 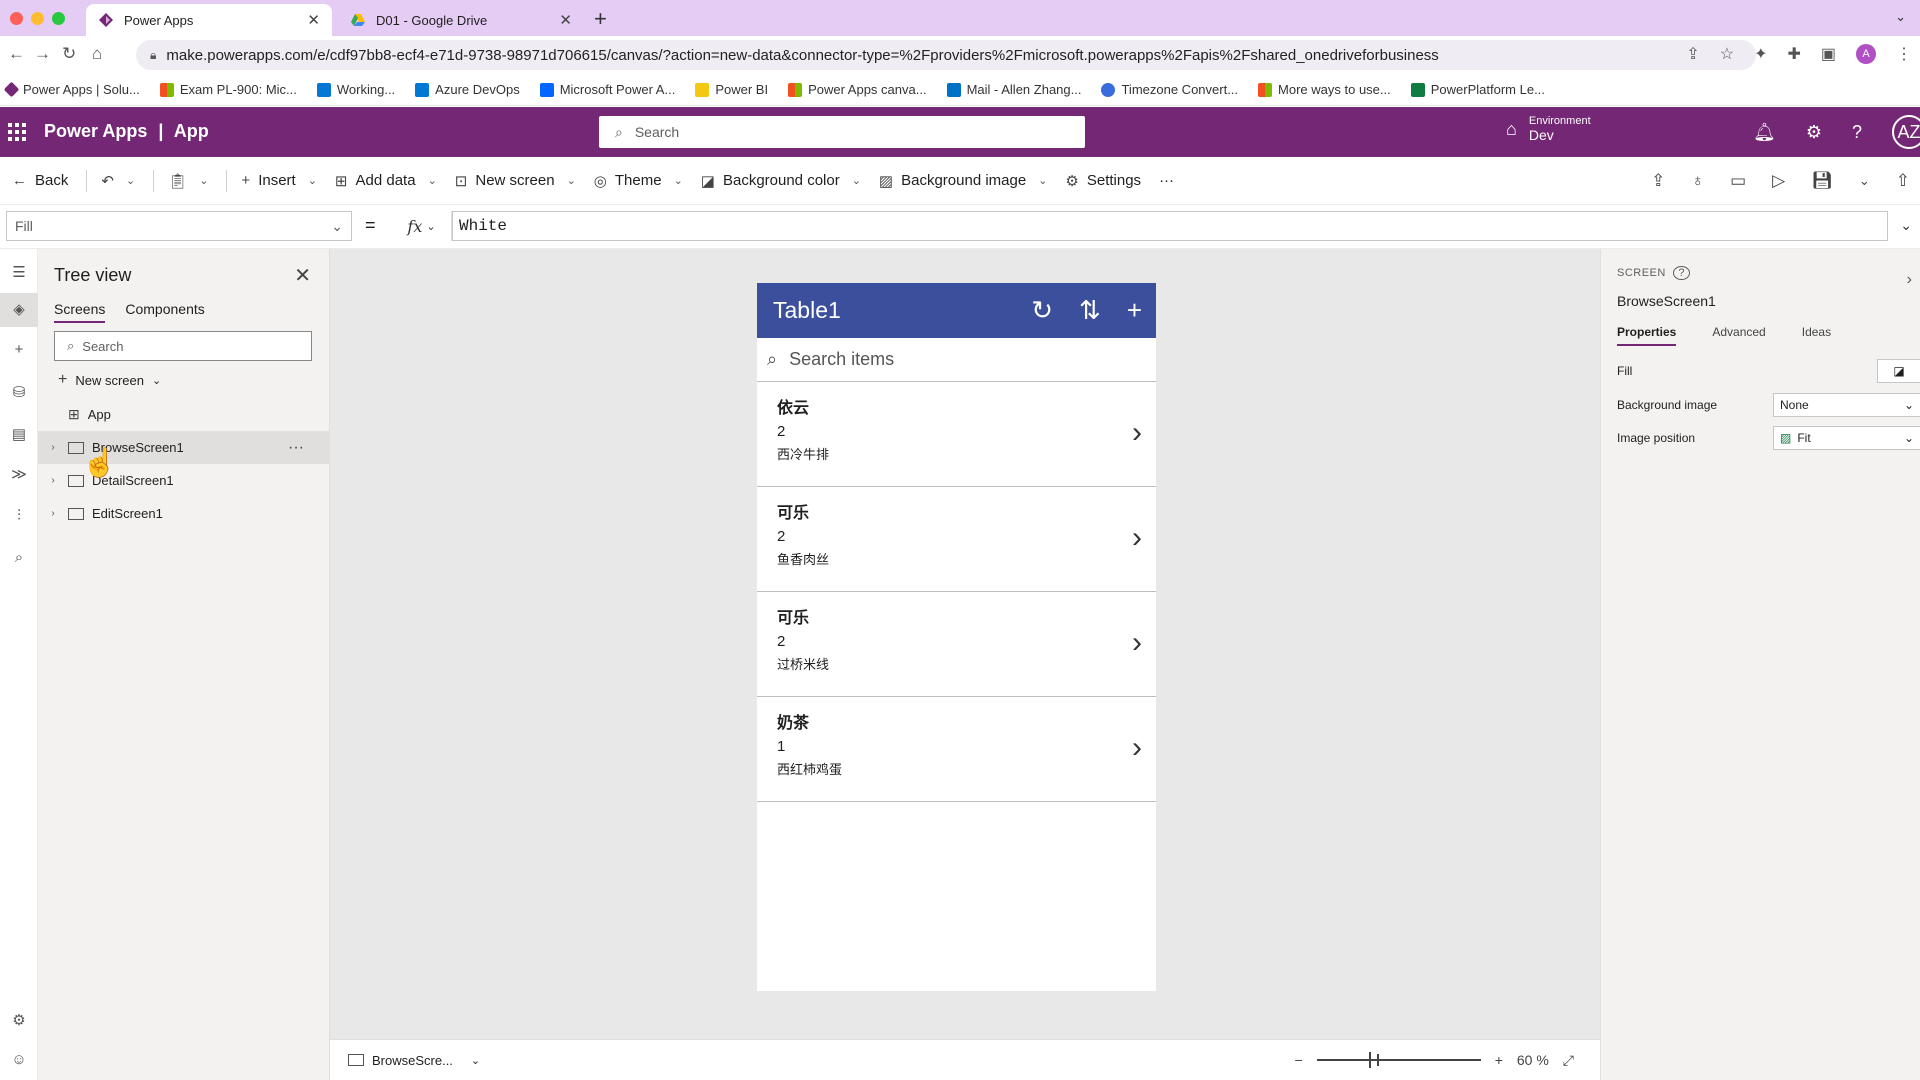 I want to click on list-item: 可乐 2 过桥米线 ›, so click(x=956, y=644).